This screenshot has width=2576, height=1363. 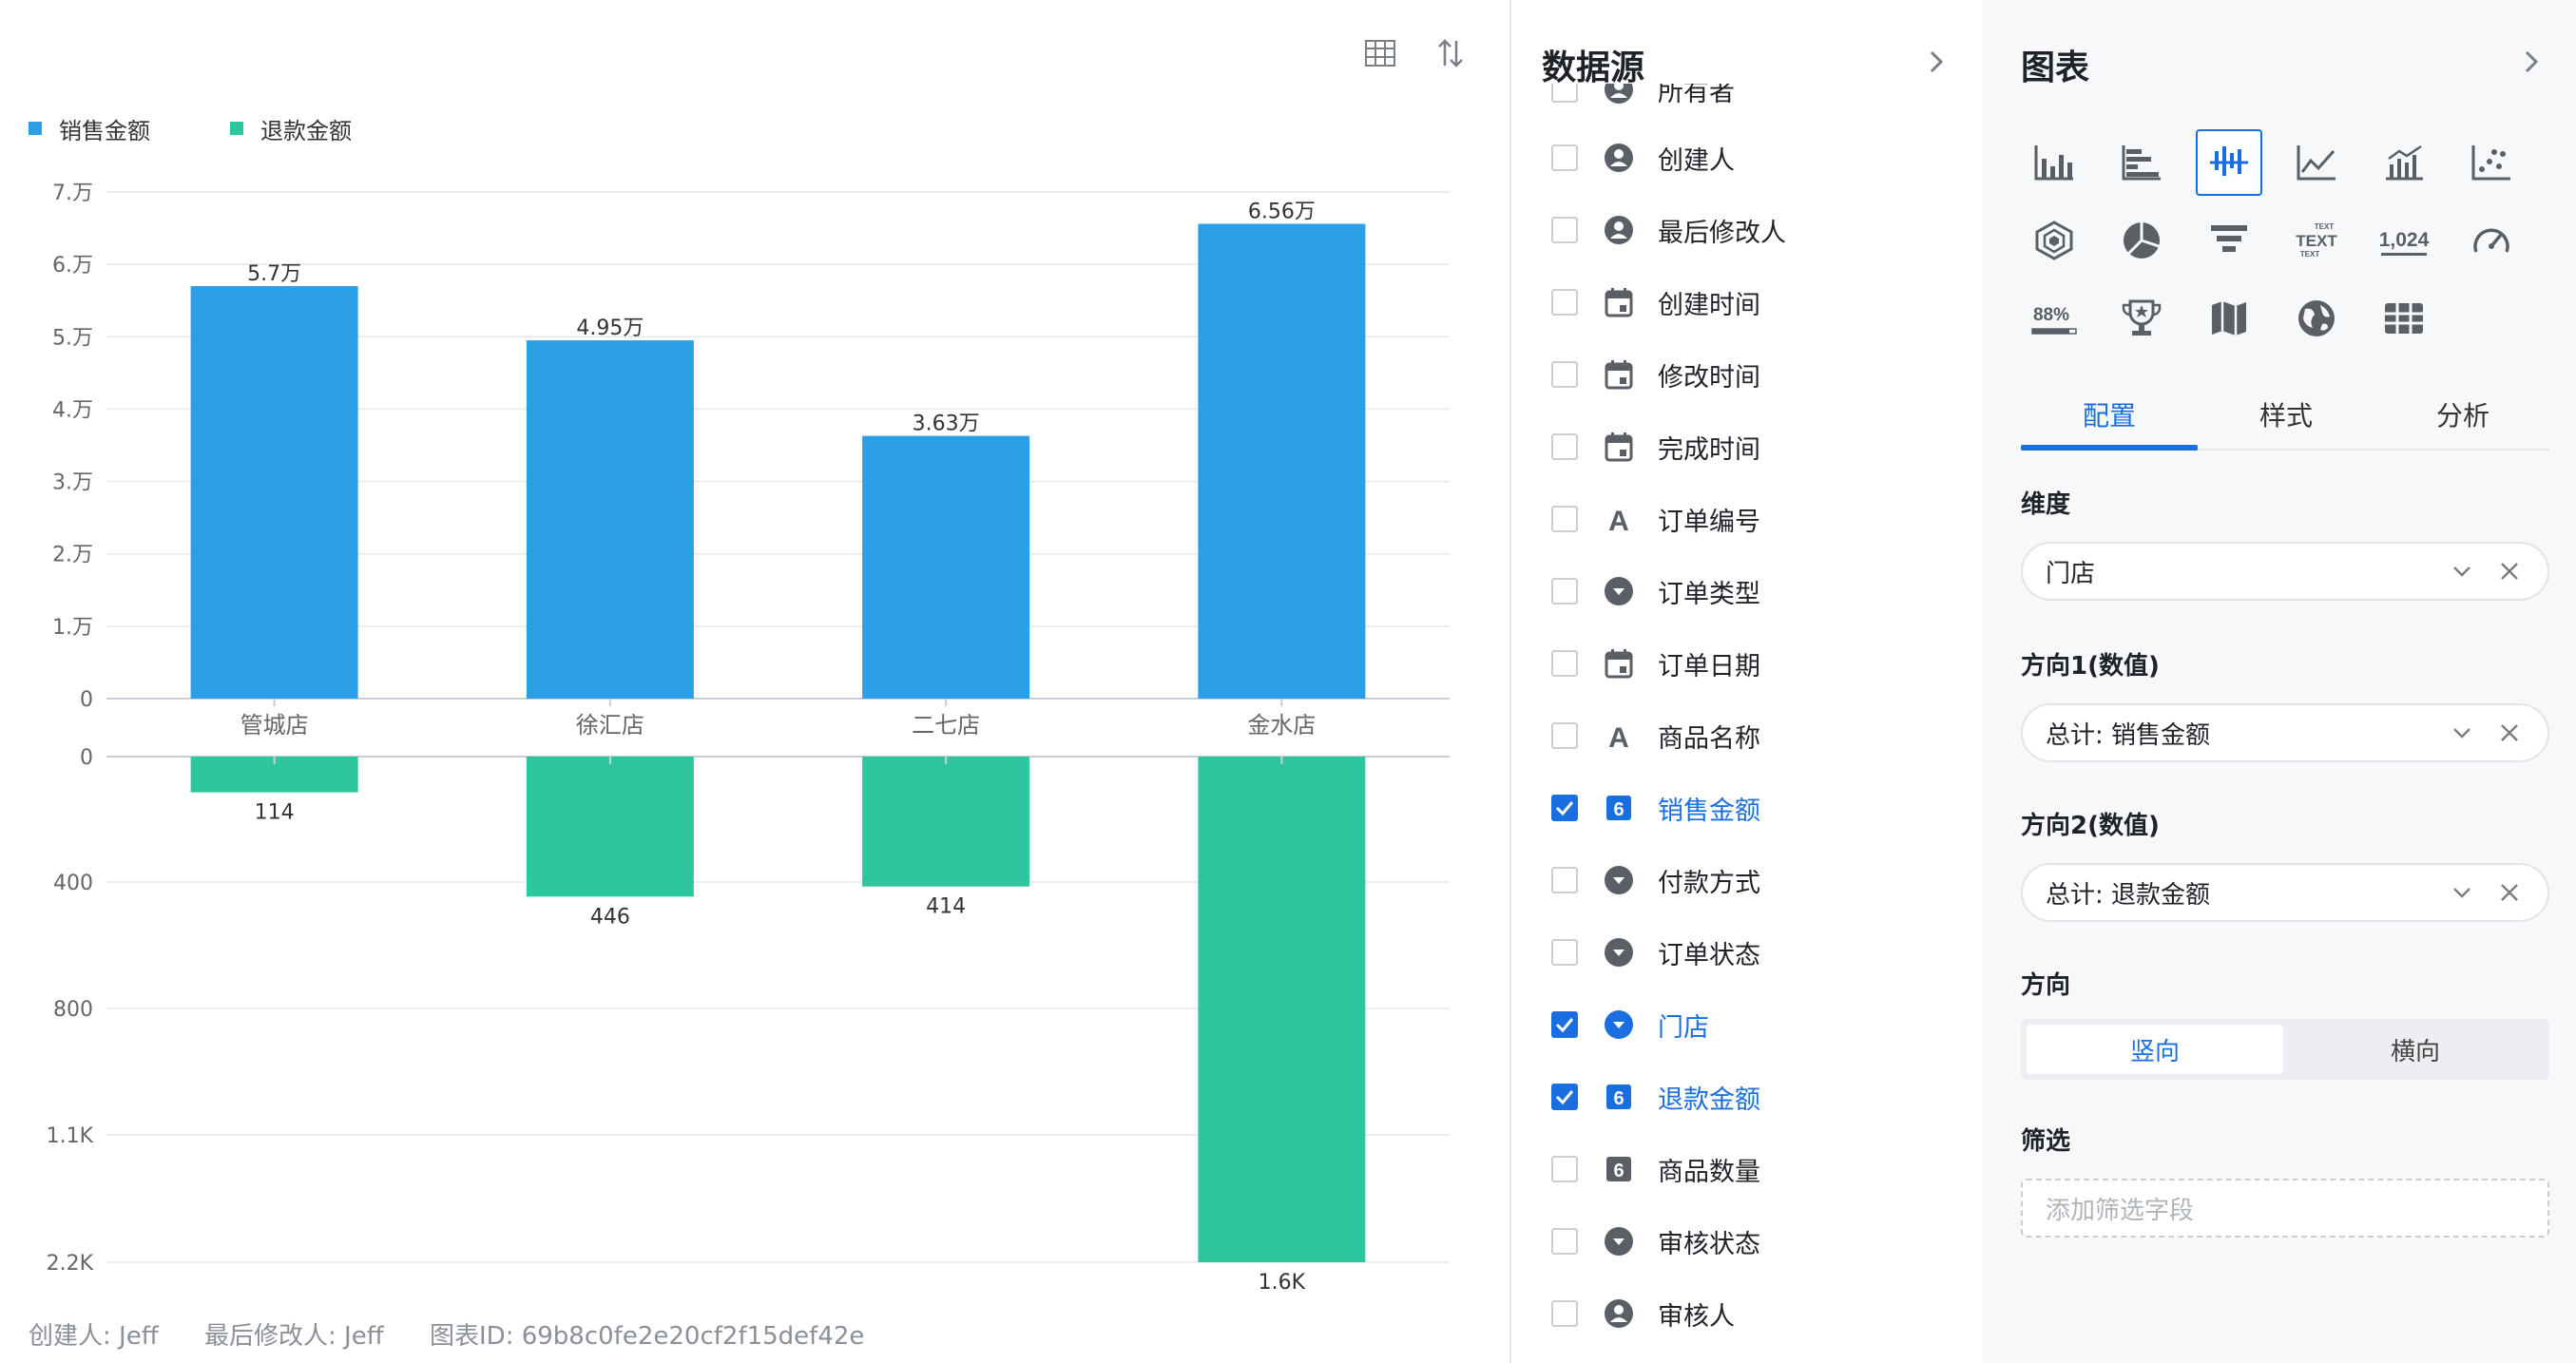 I want to click on field-item: 6 商品数量, so click(x=1655, y=1169).